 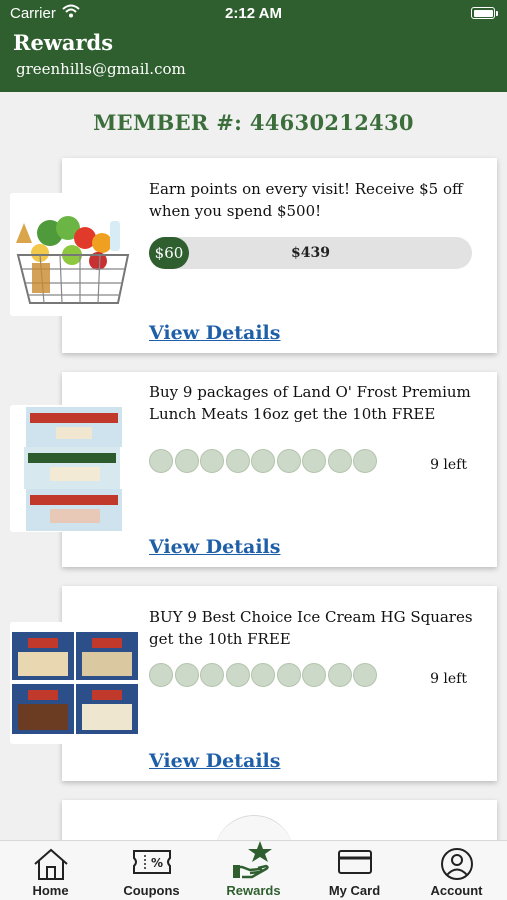 What do you see at coordinates (151, 890) in the screenshot?
I see `tab-label: Coupons` at bounding box center [151, 890].